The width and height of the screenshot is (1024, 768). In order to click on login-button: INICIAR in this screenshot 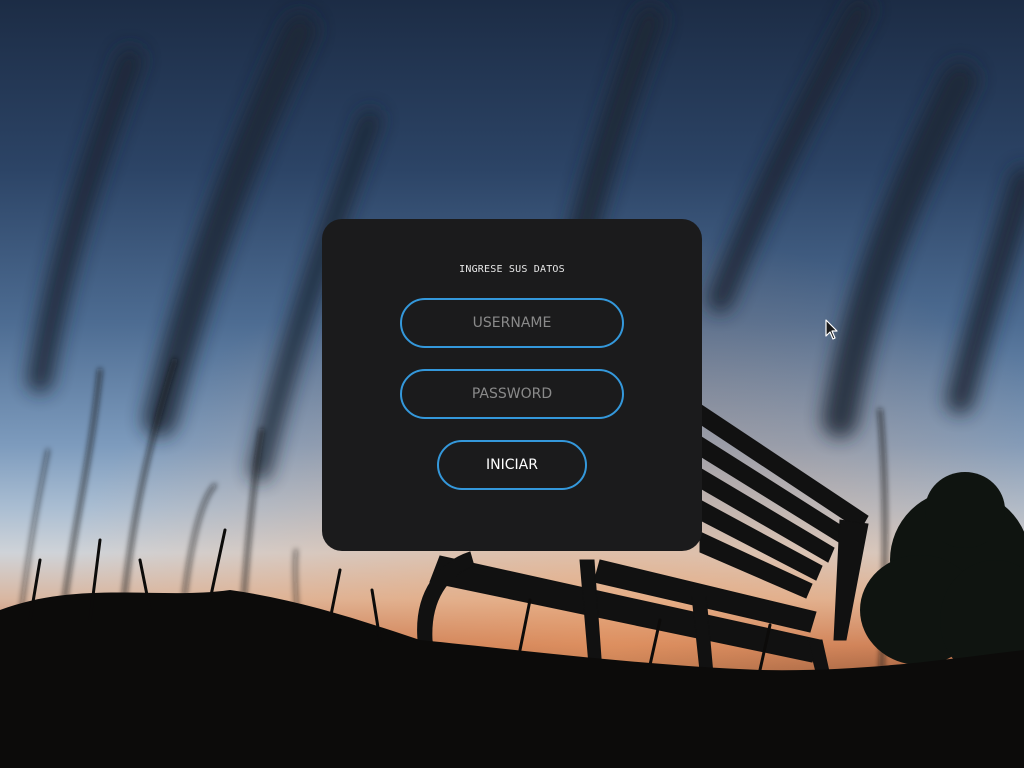, I will do `click(512, 465)`.